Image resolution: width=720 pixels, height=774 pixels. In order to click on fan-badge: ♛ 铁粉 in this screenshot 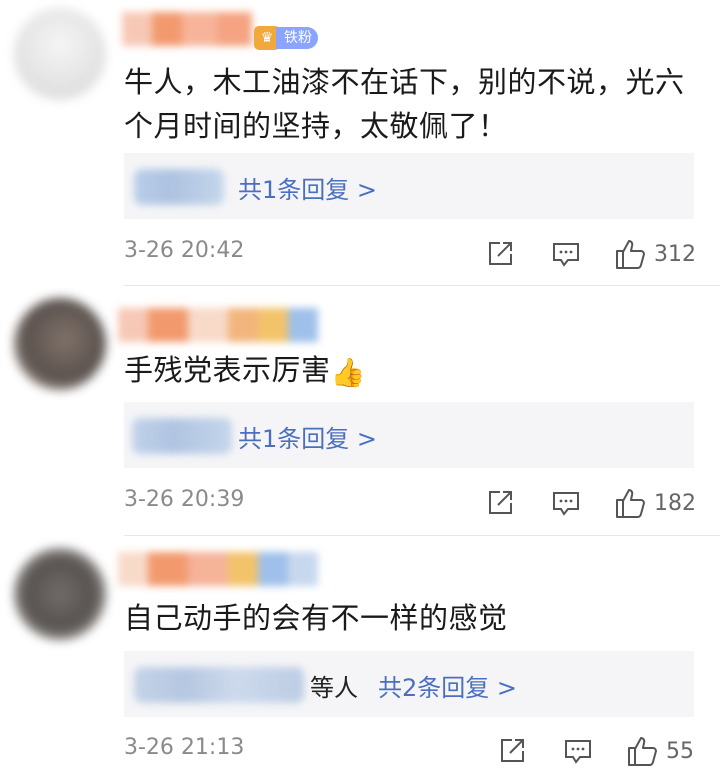, I will do `click(286, 38)`.